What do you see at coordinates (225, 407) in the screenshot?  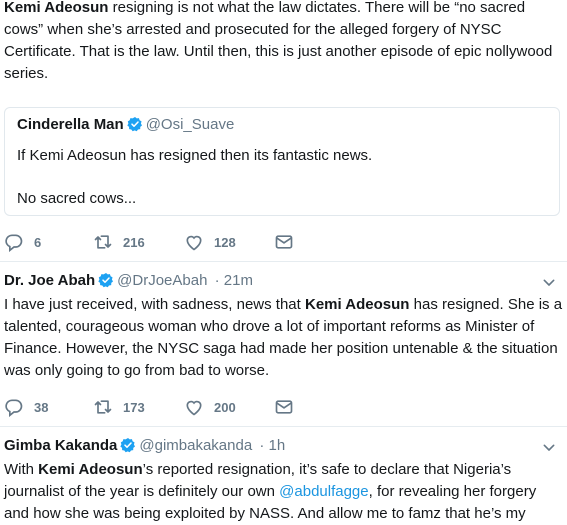 I see `like-count: 200` at bounding box center [225, 407].